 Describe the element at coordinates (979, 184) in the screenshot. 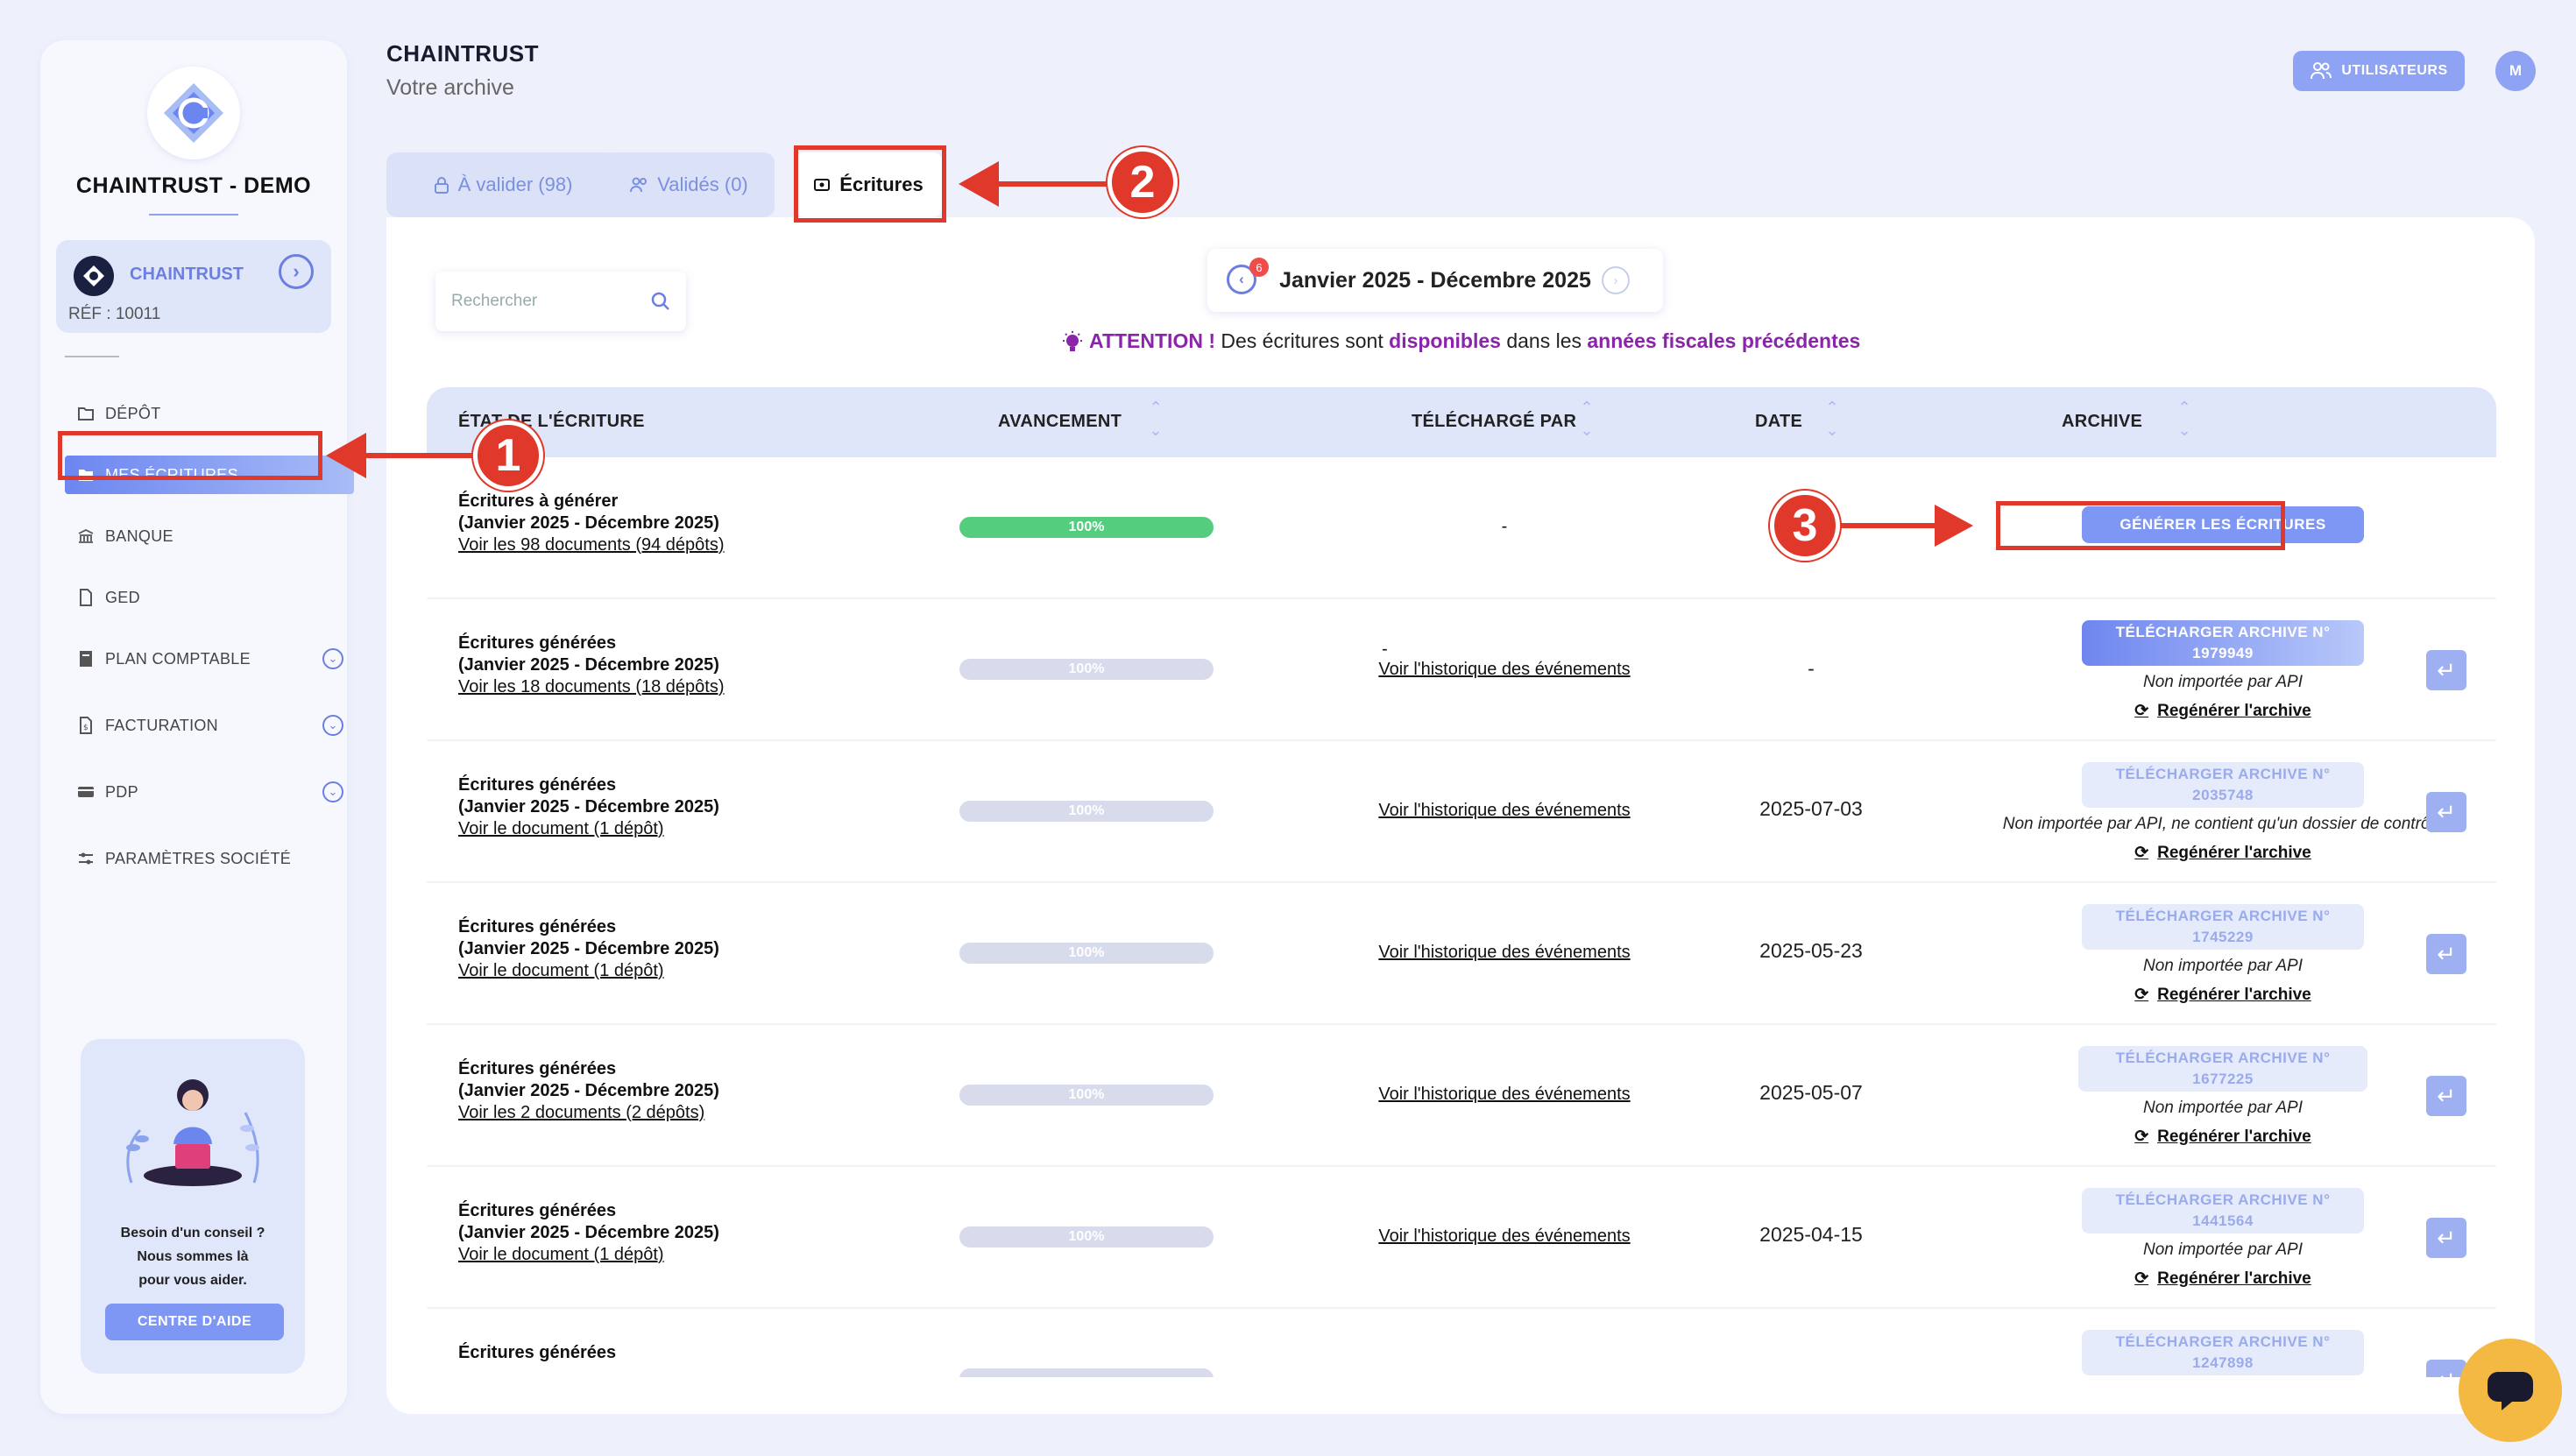

I see `arrow-2-head` at that location.